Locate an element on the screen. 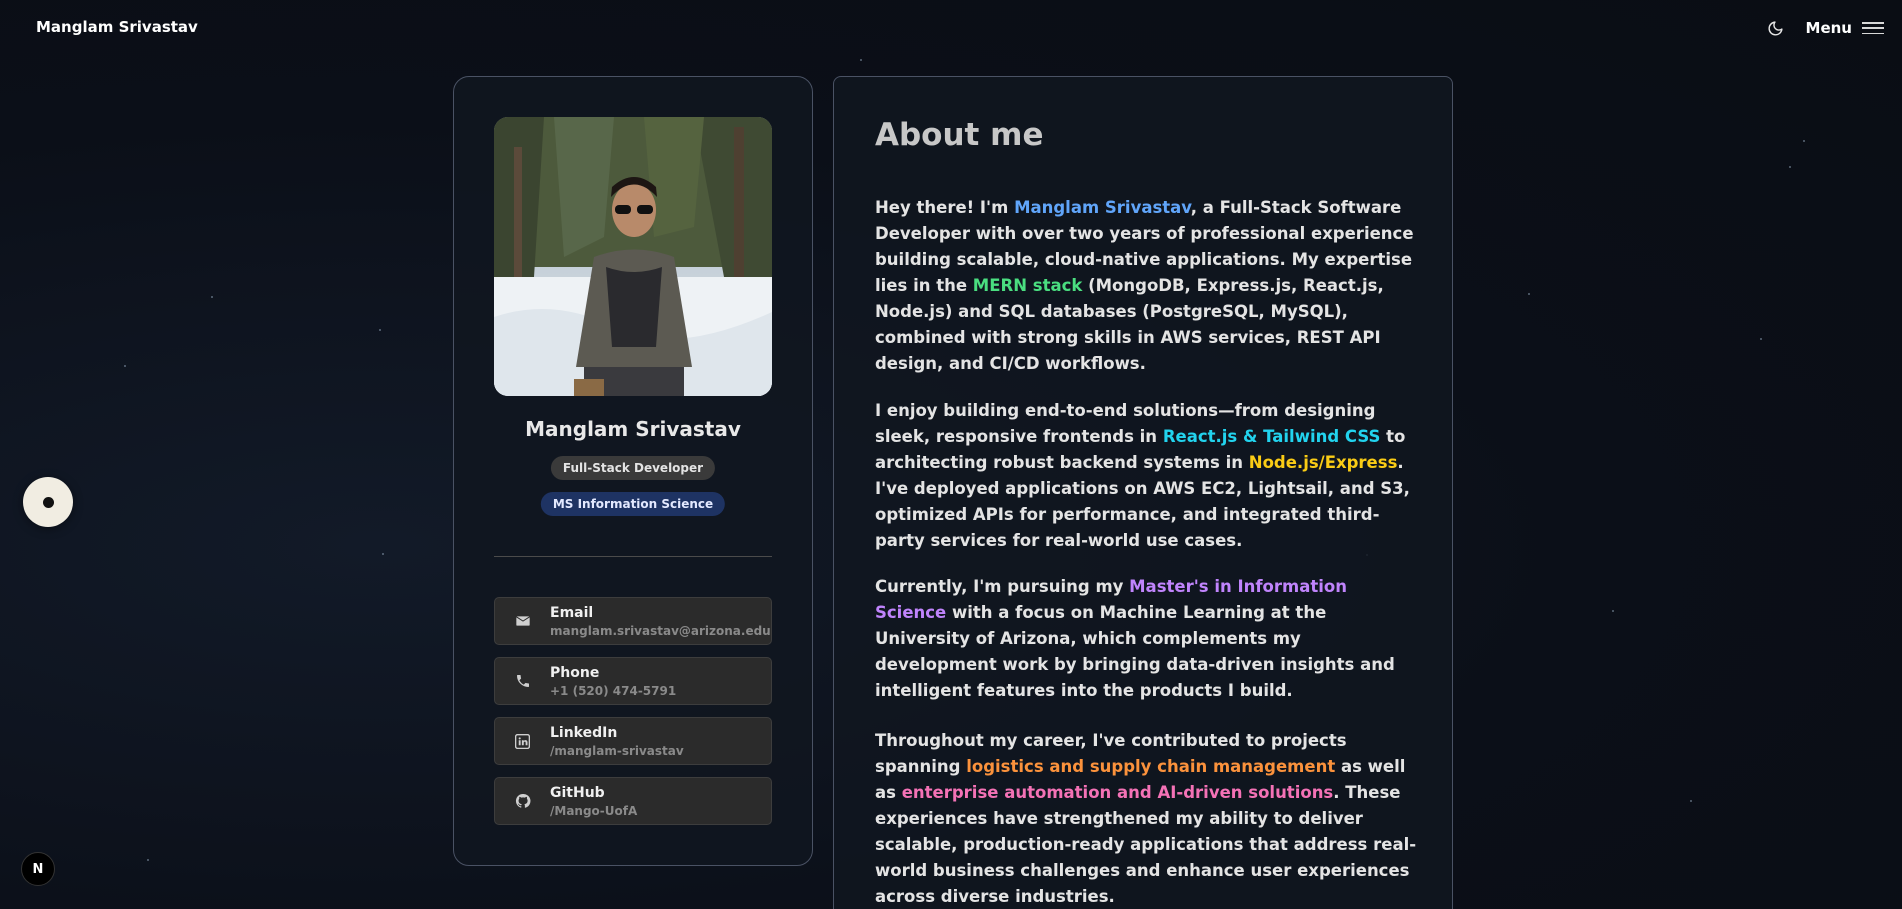 This screenshot has height=909, width=1902. text: Hey there! I'm is located at coordinates (945, 207).